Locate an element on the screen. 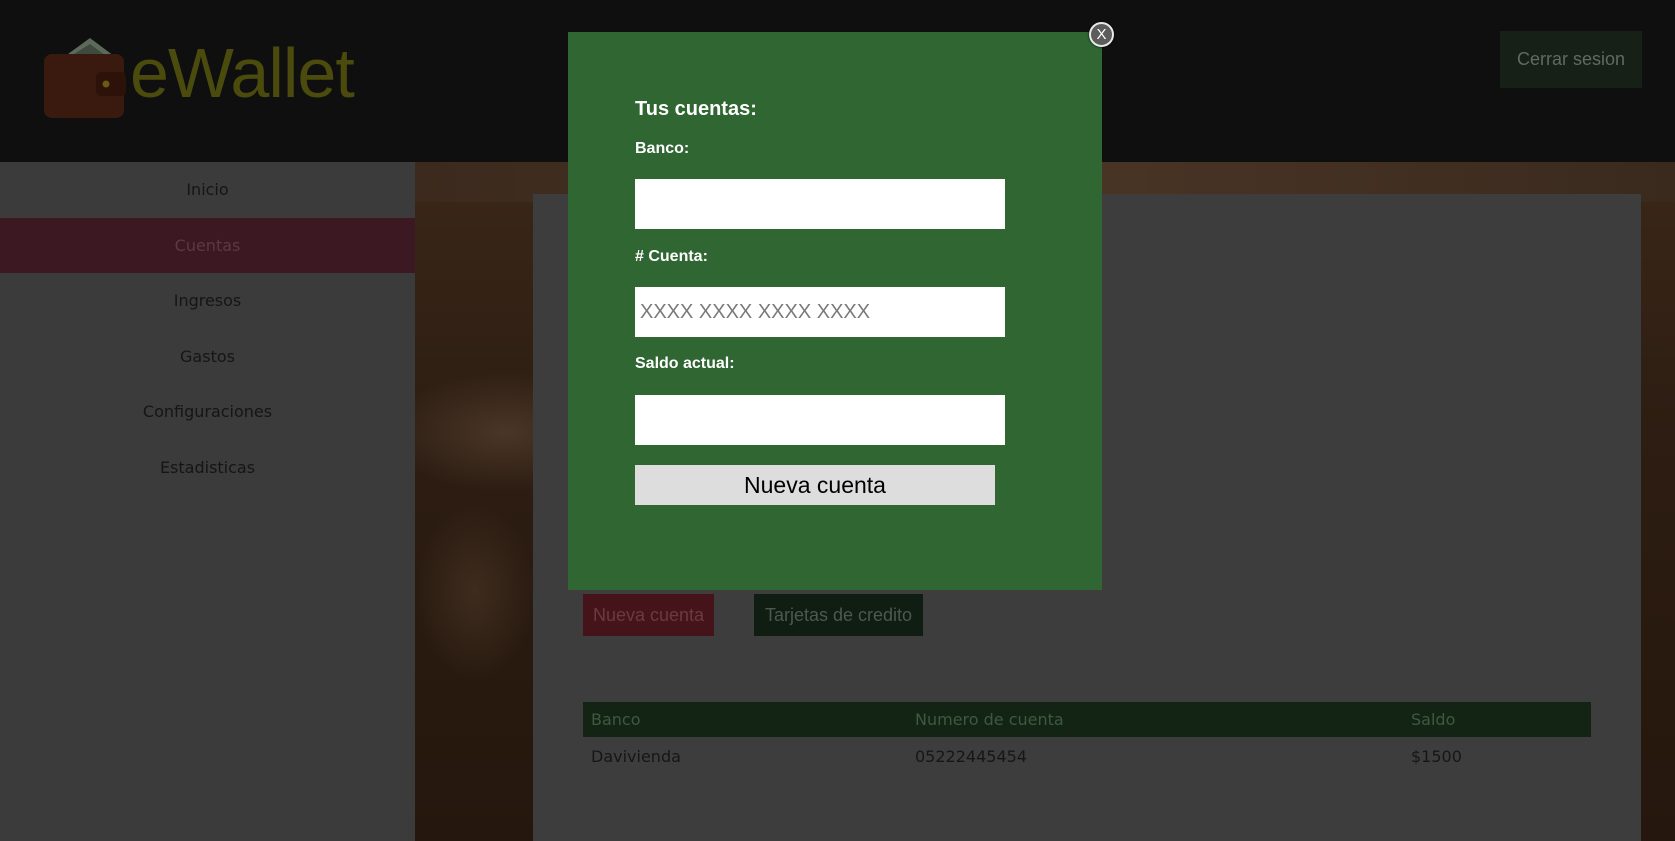 The height and width of the screenshot is (841, 1675). logout-button: Cerrar sesion is located at coordinates (1571, 59).